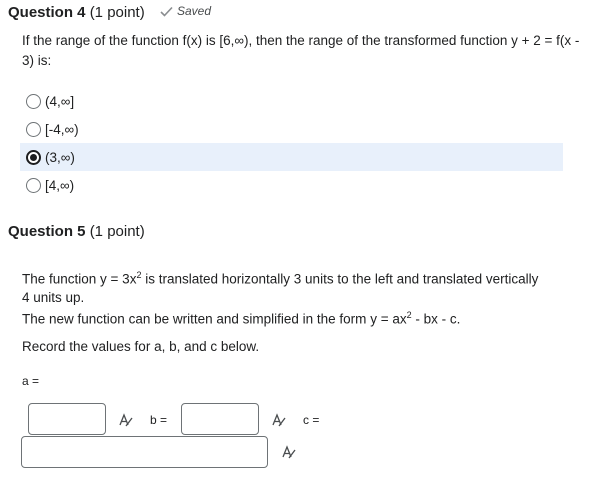 The height and width of the screenshot is (487, 615). Describe the element at coordinates (311, 420) in the screenshot. I see `label-c: c =` at that location.